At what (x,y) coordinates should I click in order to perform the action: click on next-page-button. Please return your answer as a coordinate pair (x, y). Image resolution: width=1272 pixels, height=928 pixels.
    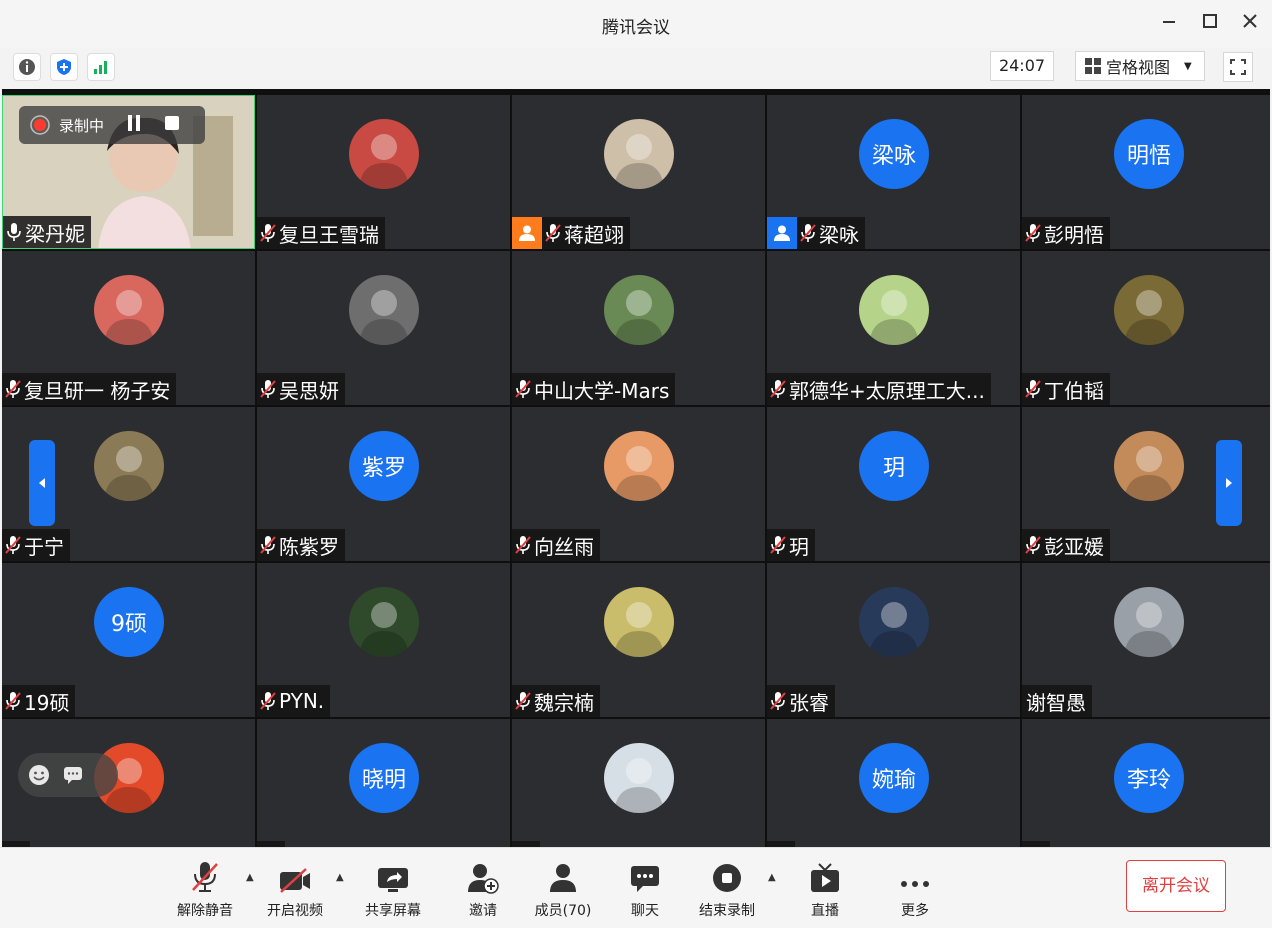
    Looking at the image, I should click on (1229, 483).